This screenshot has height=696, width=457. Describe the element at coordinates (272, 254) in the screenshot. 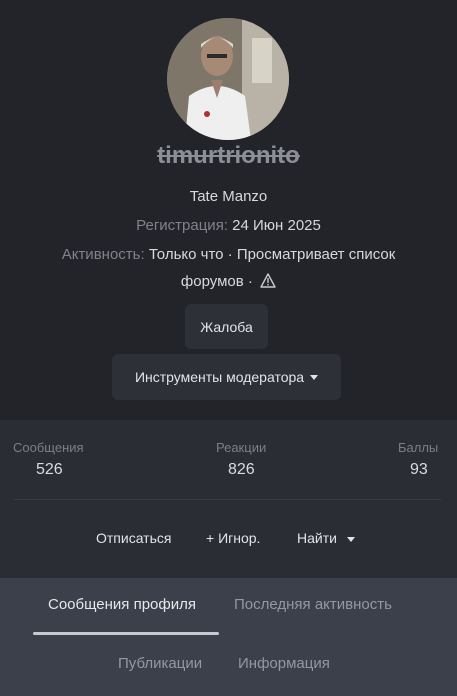

I see `activity-value: Только что · Просматривает список` at that location.